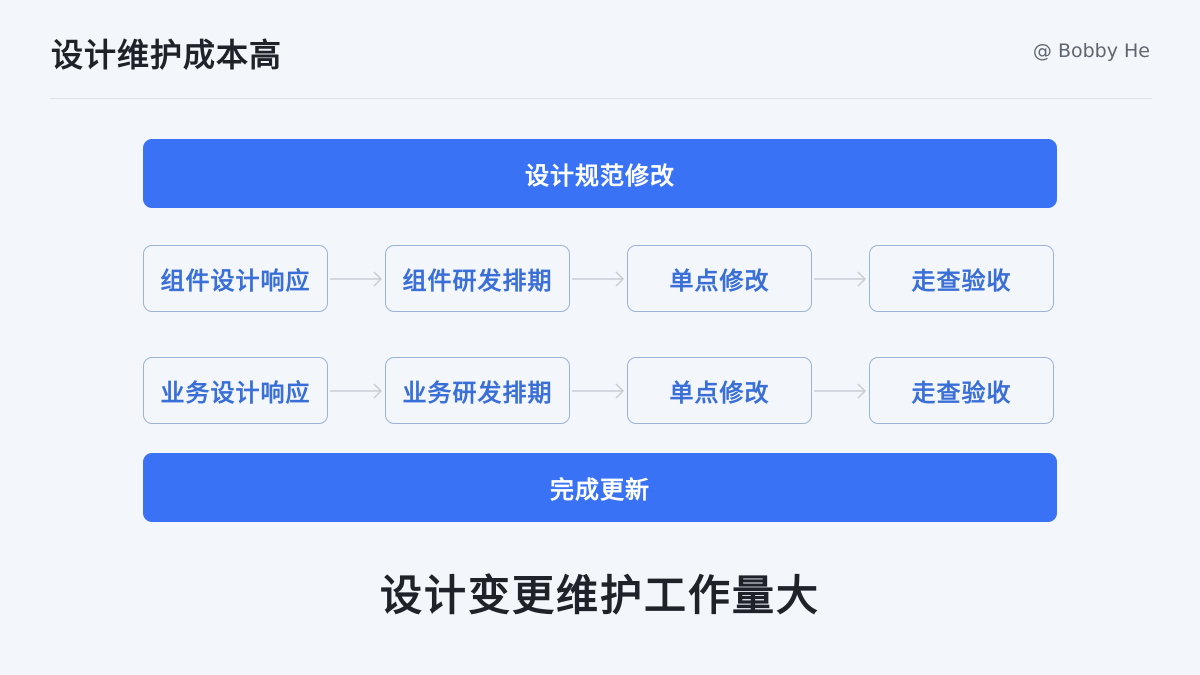 This screenshot has width=1200, height=675. I want to click on slide-title: 设计维护成本高, so click(167, 55).